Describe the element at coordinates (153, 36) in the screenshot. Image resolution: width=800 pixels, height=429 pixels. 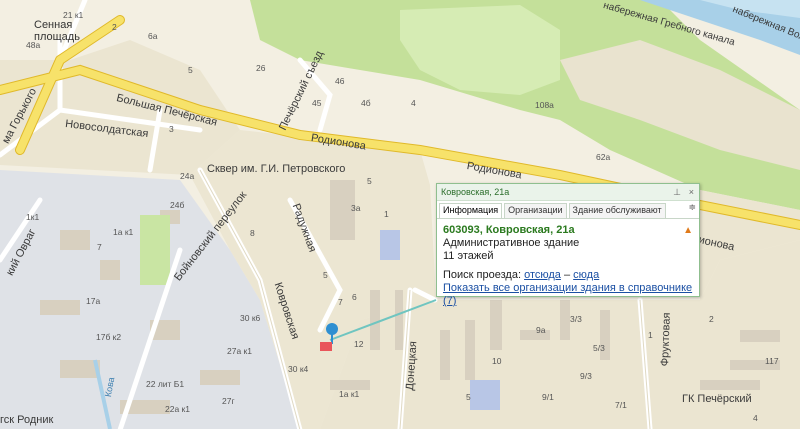
I see `house-number: 6а` at that location.